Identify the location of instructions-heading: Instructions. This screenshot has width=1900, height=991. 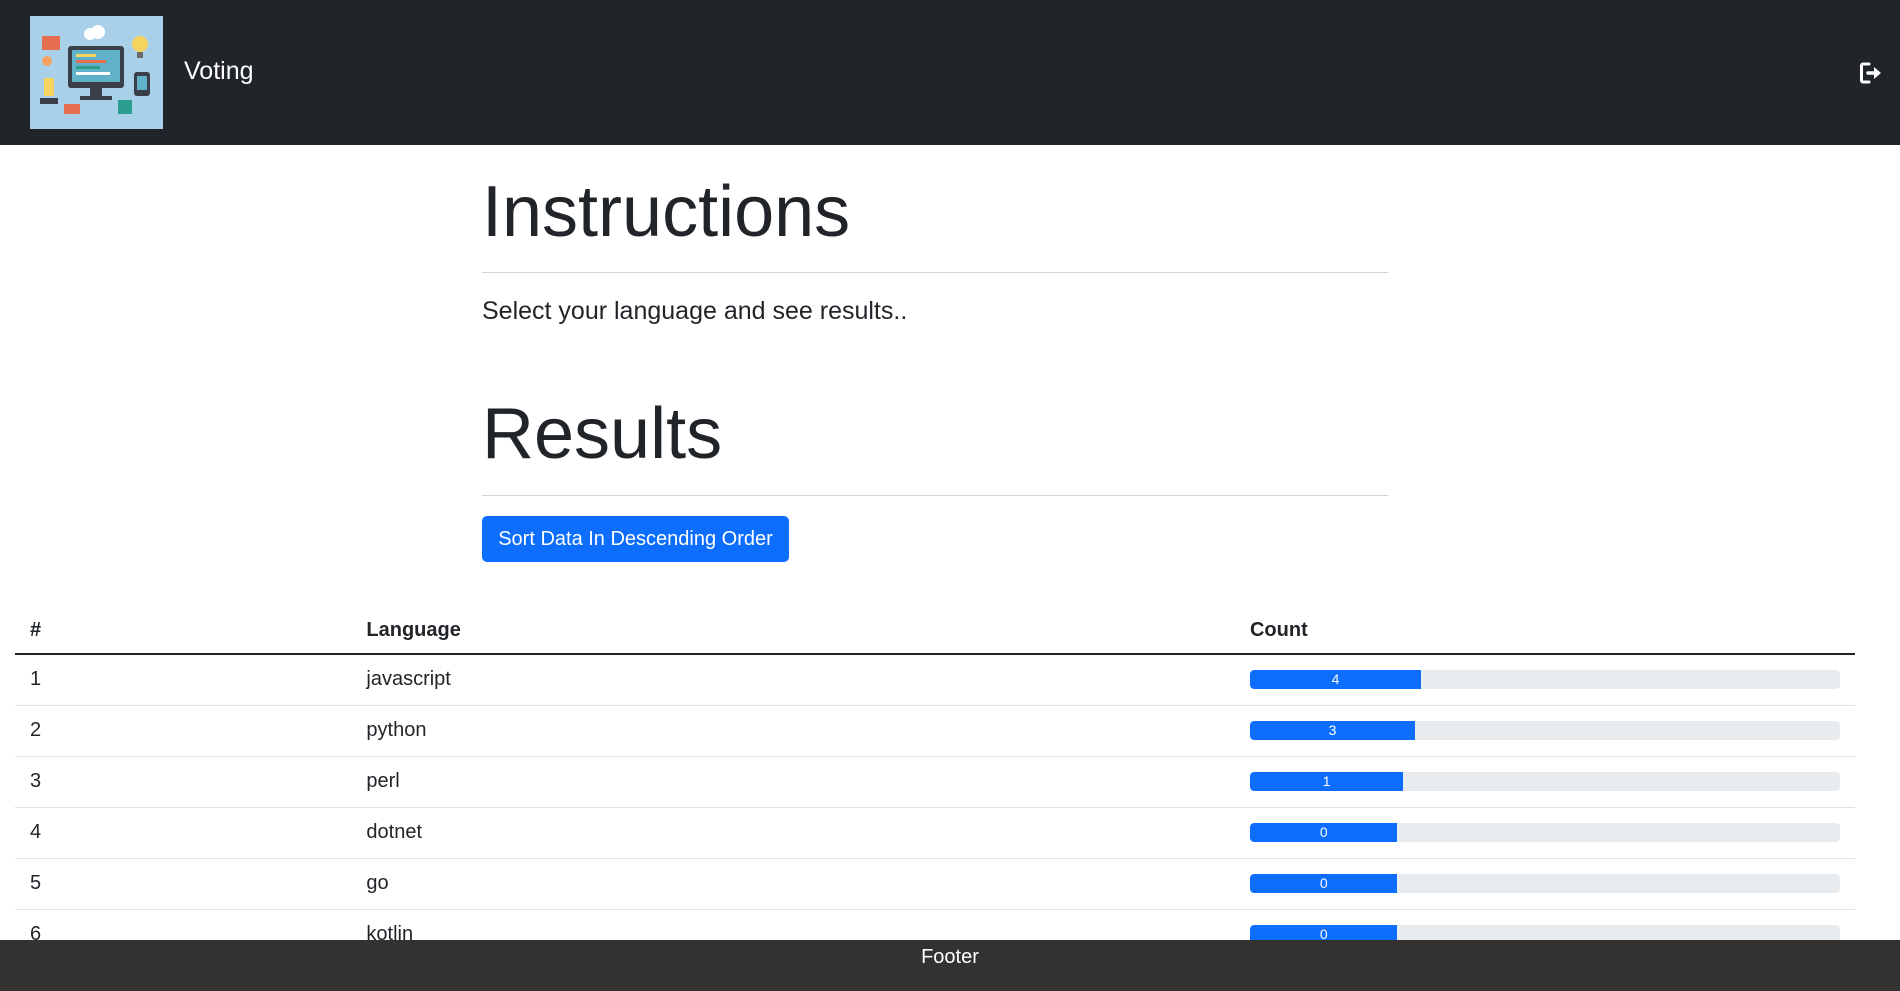
(666, 212).